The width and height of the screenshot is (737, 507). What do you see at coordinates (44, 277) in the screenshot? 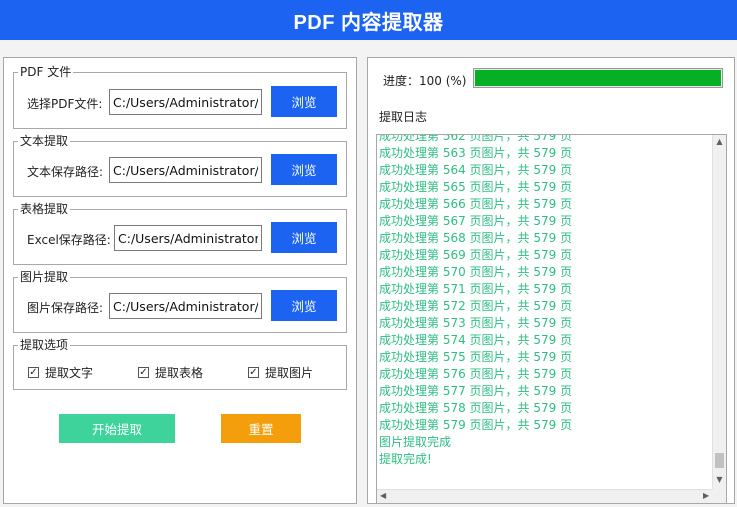
I see `image-extract-group-title: 图片提取` at bounding box center [44, 277].